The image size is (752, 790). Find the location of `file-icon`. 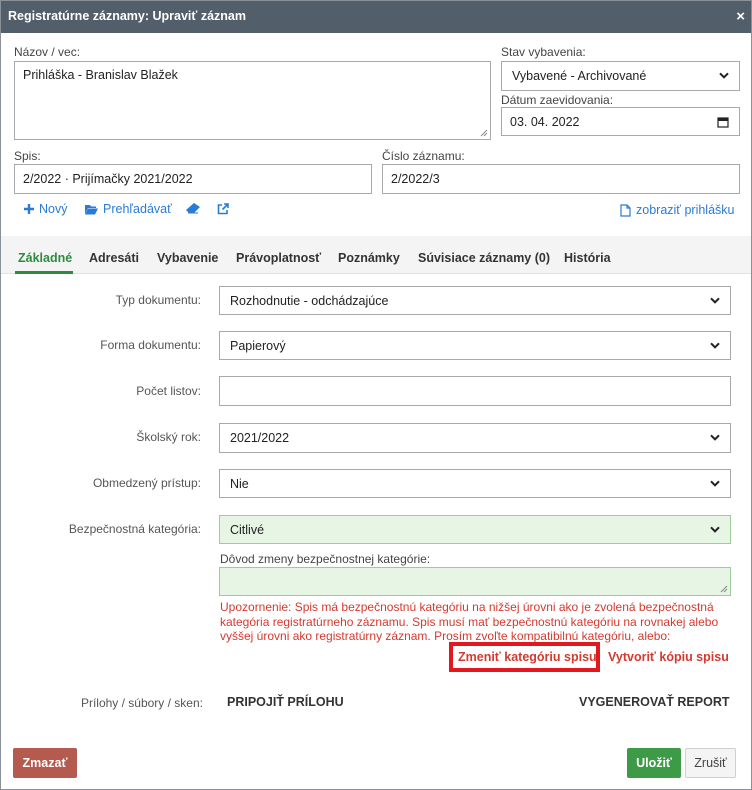

file-icon is located at coordinates (625, 210).